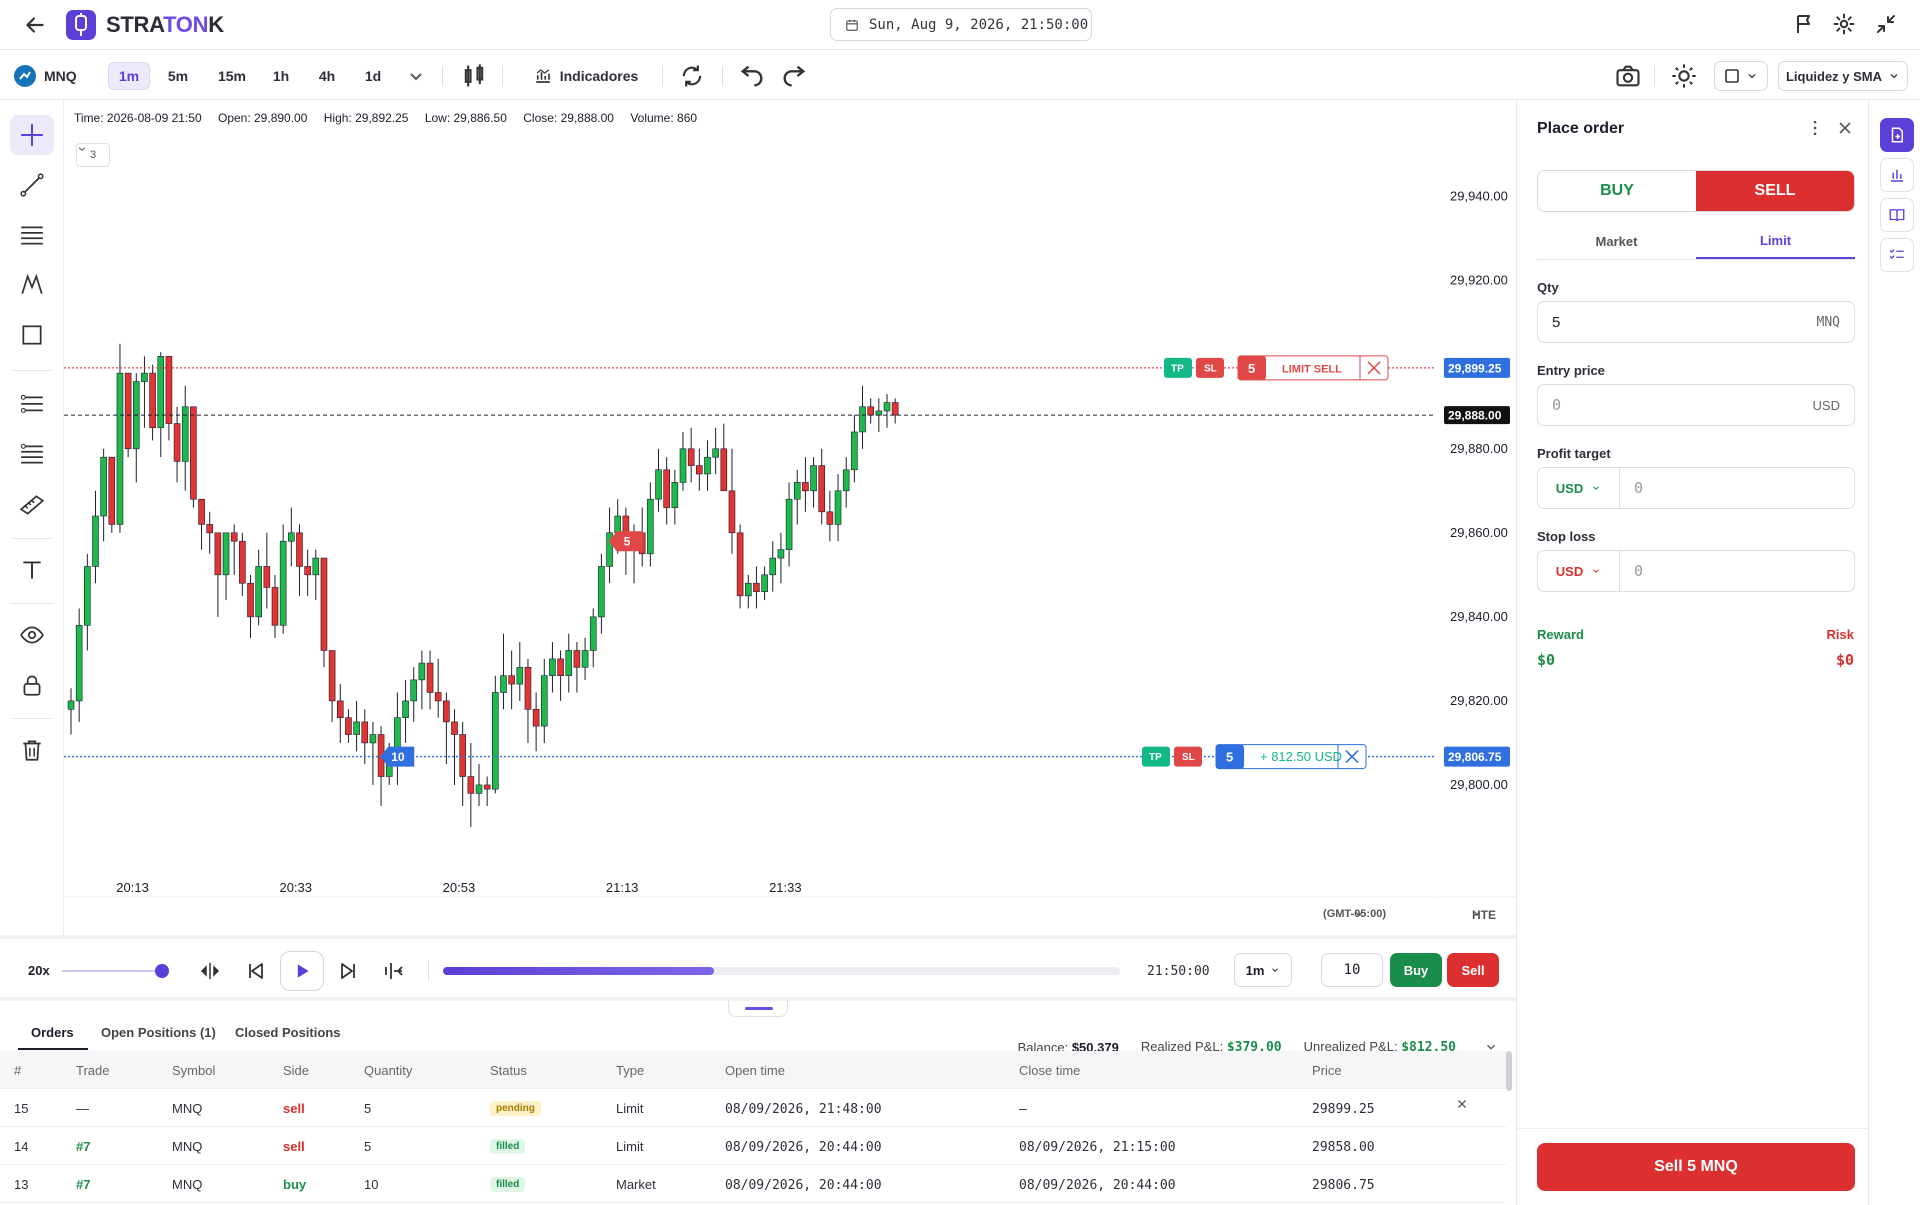  What do you see at coordinates (32, 635) in the screenshot?
I see `visibility-tool` at bounding box center [32, 635].